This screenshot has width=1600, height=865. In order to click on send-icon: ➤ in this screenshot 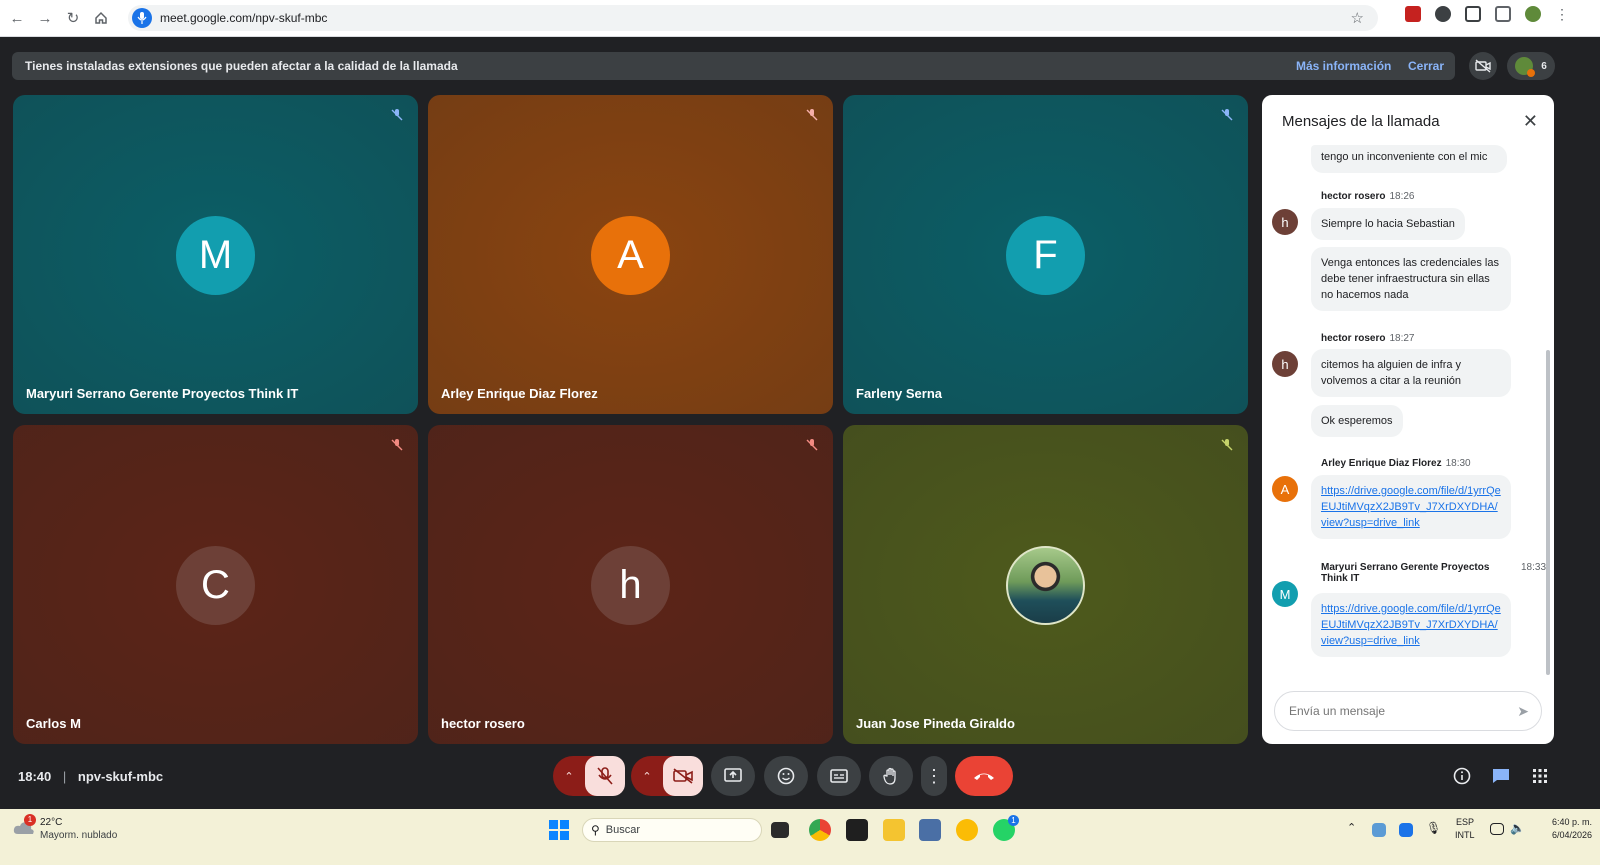, I will do `click(1523, 711)`.